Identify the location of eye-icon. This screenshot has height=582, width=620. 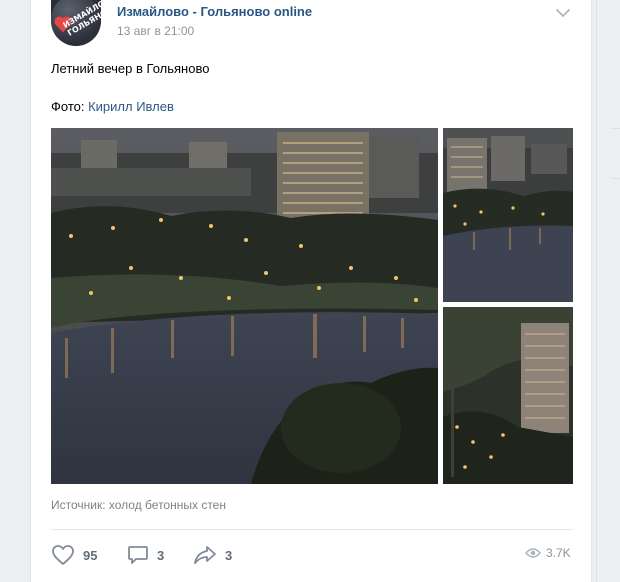
(533, 553).